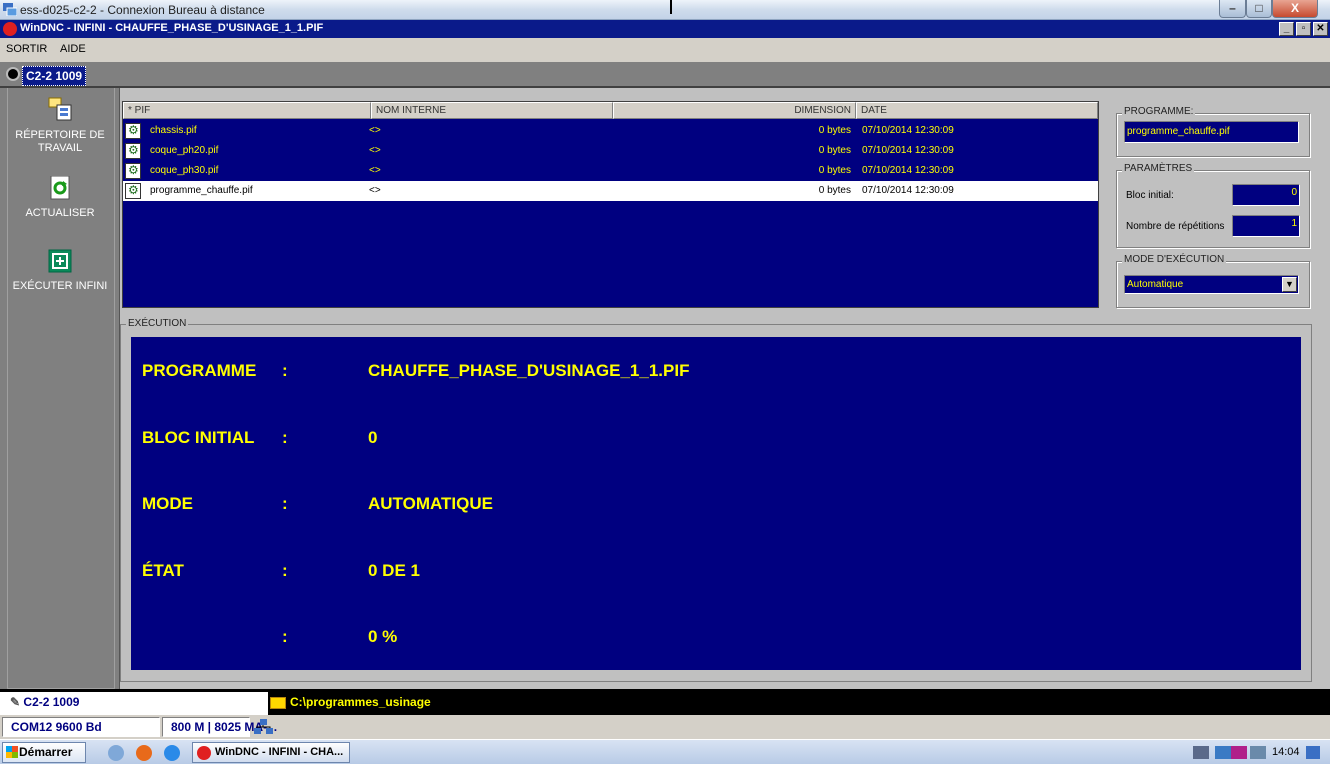 The width and height of the screenshot is (1330, 764). Describe the element at coordinates (46, 752) in the screenshot. I see `start-label: Démarrer` at that location.